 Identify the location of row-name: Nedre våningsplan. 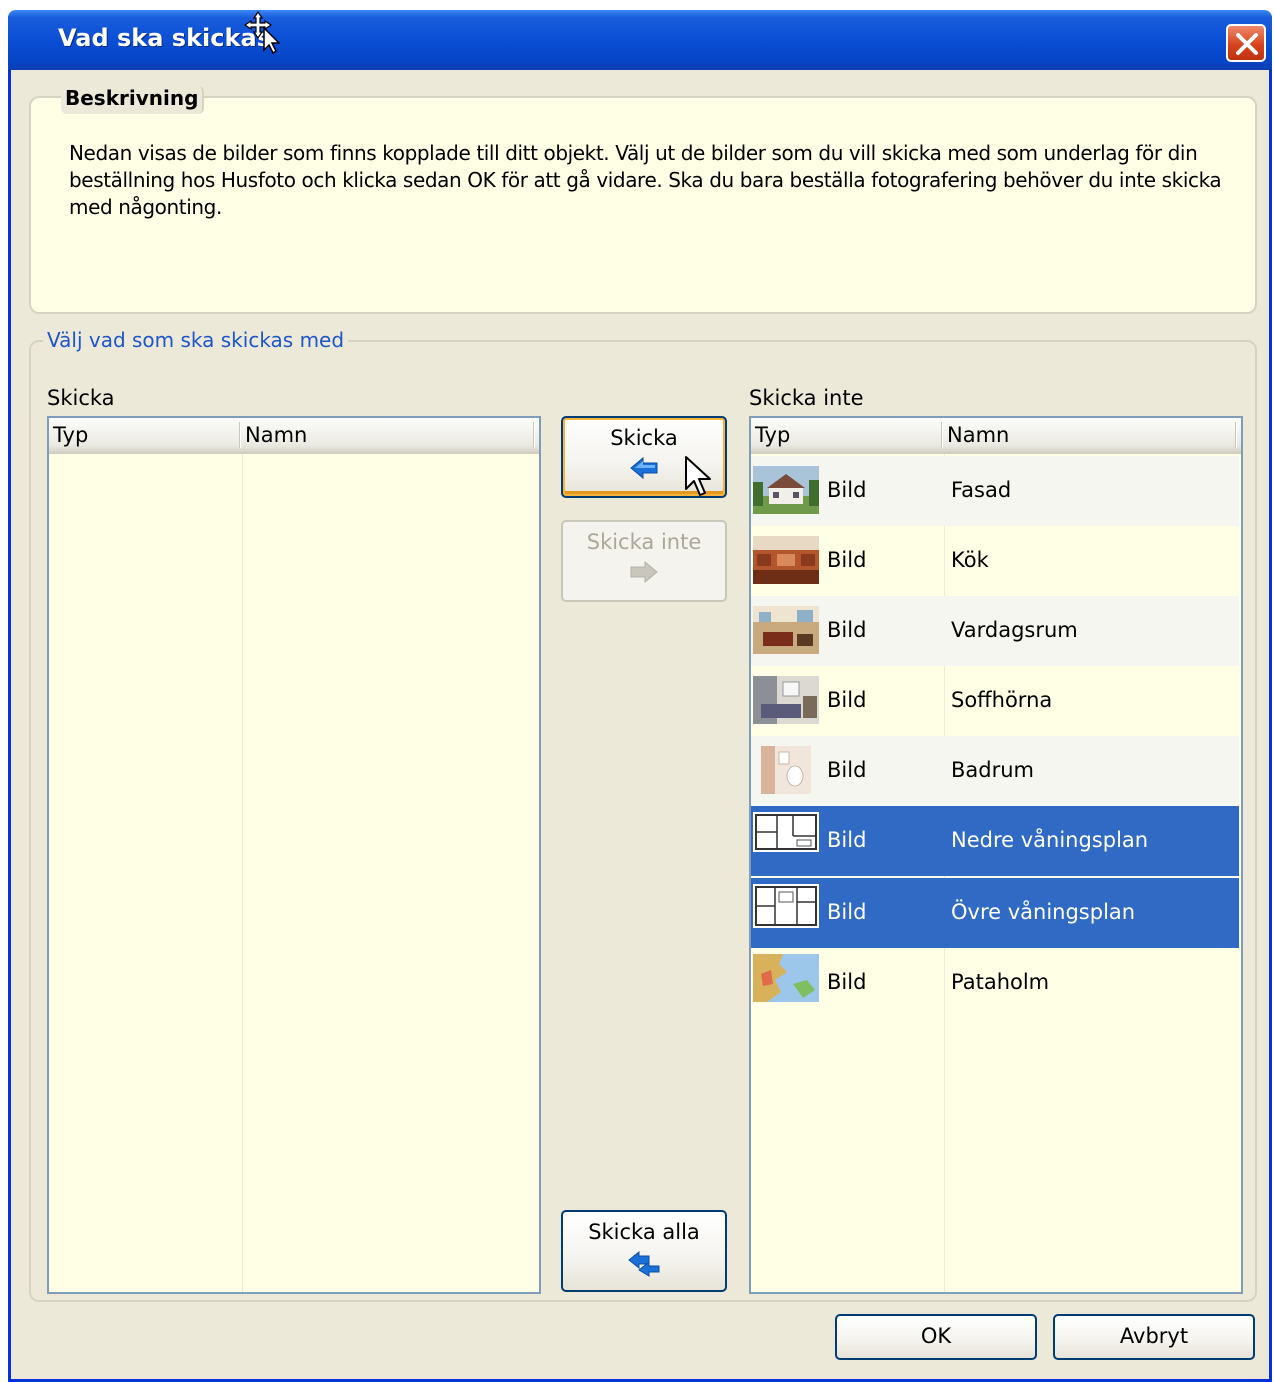
(1050, 840).